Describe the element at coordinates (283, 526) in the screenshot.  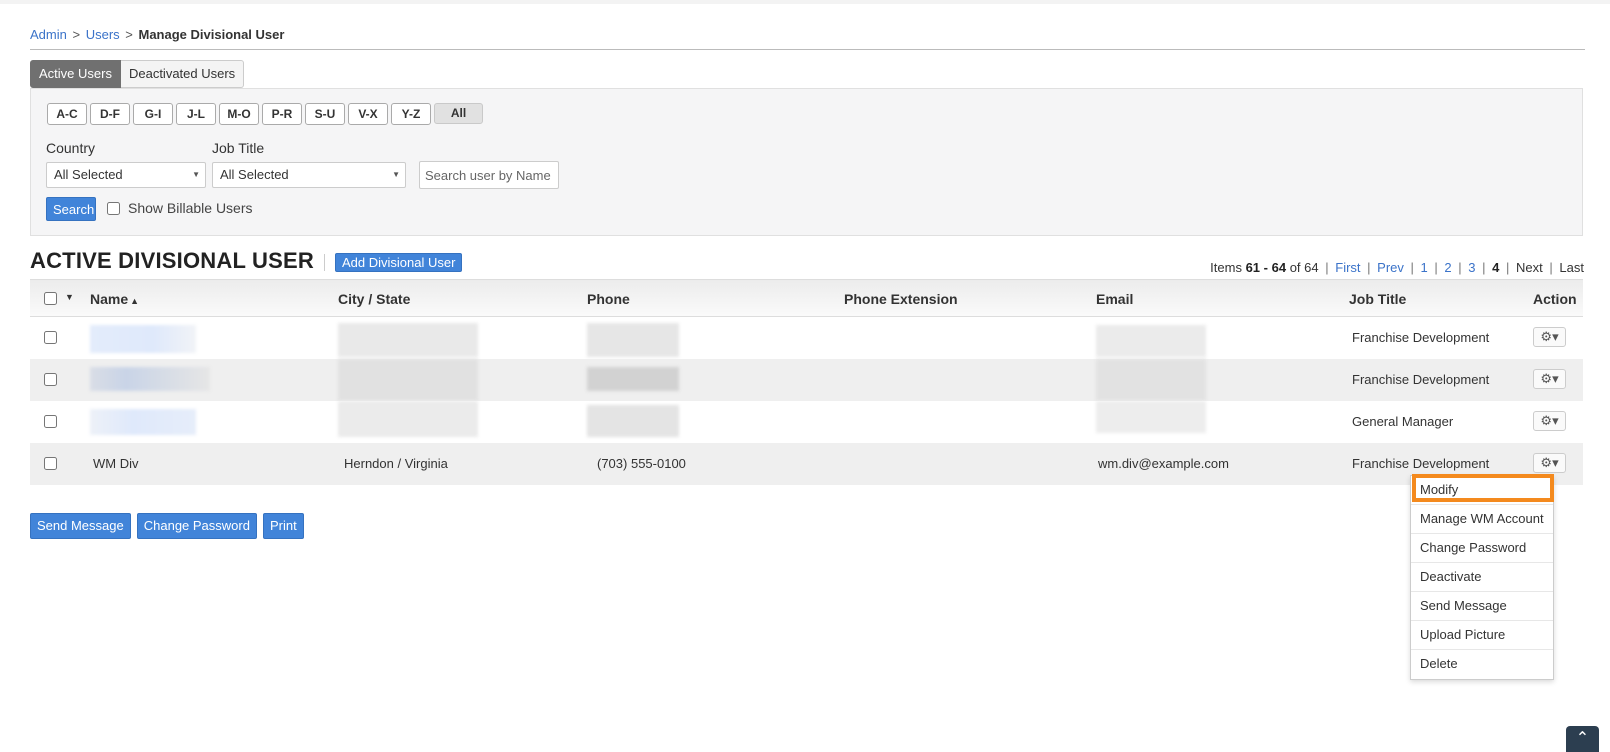
I see `print-button: Print` at that location.